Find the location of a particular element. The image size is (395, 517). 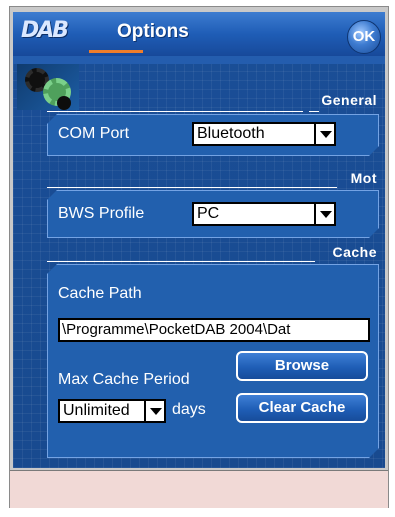

cache-path-input: \Programme\PocketDAB 2004\Dat is located at coordinates (214, 330).